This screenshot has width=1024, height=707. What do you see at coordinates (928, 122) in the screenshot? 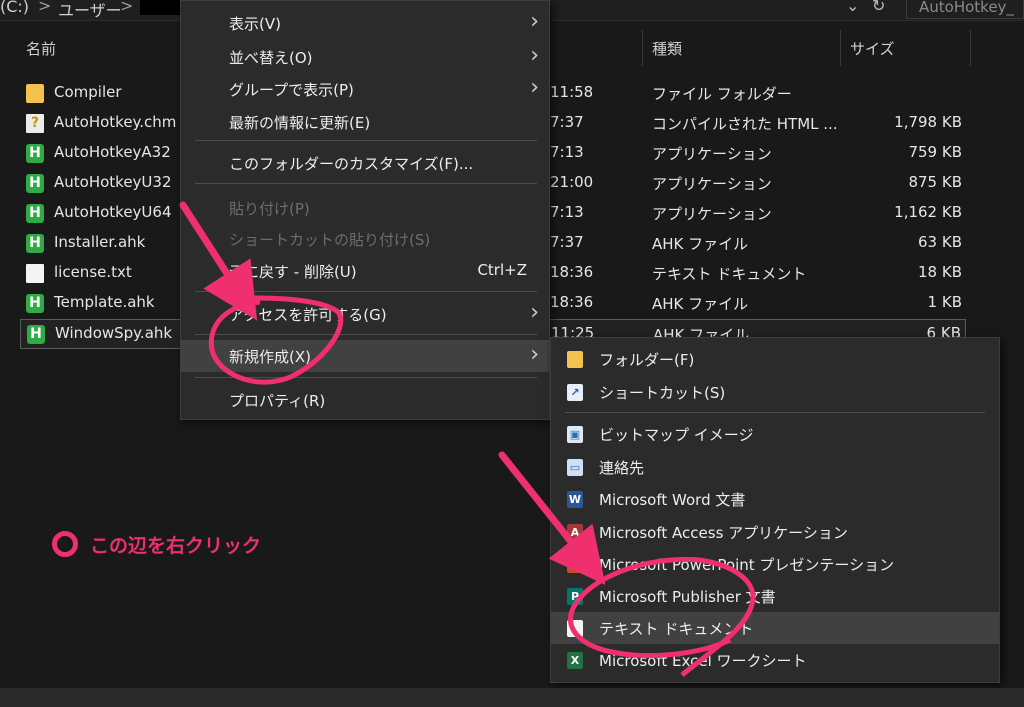
I see `file-size: 1,798 KB` at bounding box center [928, 122].